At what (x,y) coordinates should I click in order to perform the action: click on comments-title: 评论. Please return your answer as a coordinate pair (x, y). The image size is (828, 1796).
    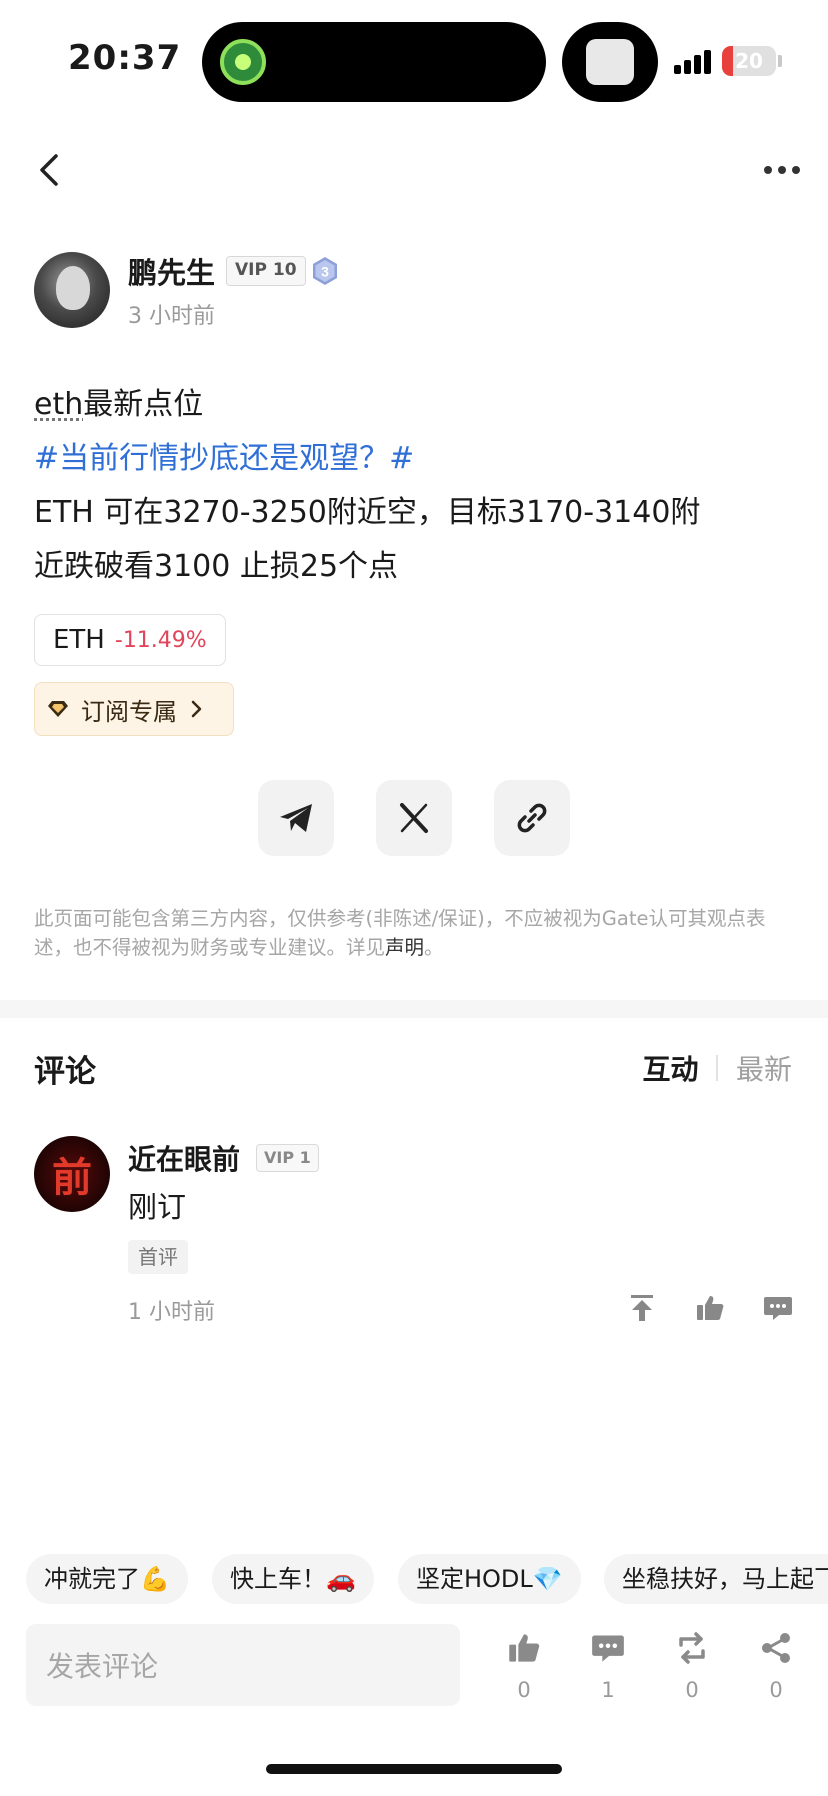
    Looking at the image, I should click on (65, 1072).